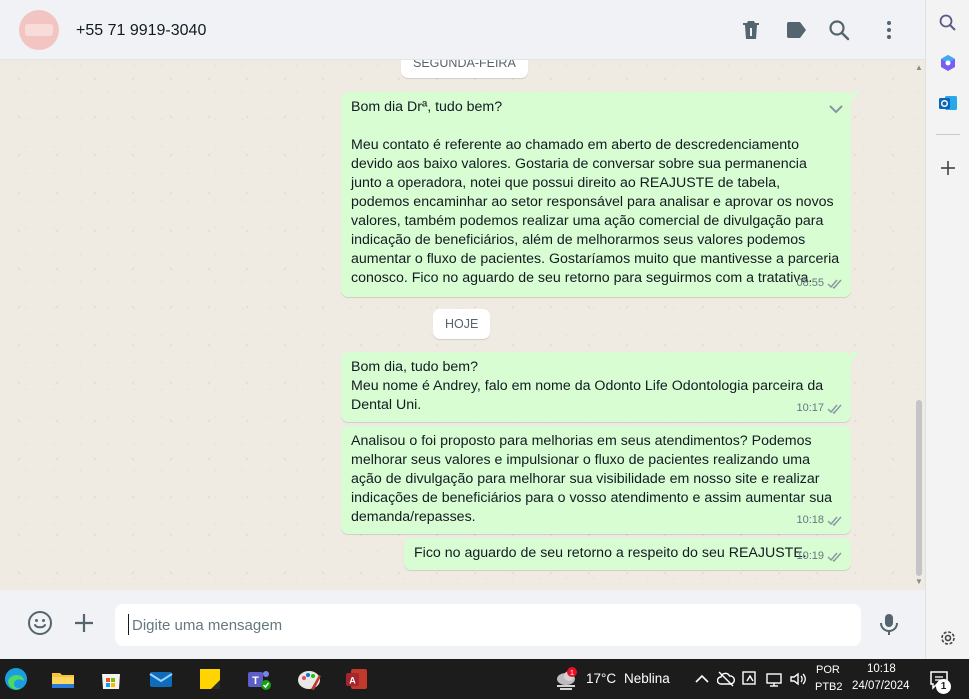  What do you see at coordinates (39, 30) in the screenshot?
I see `contact-avatar` at bounding box center [39, 30].